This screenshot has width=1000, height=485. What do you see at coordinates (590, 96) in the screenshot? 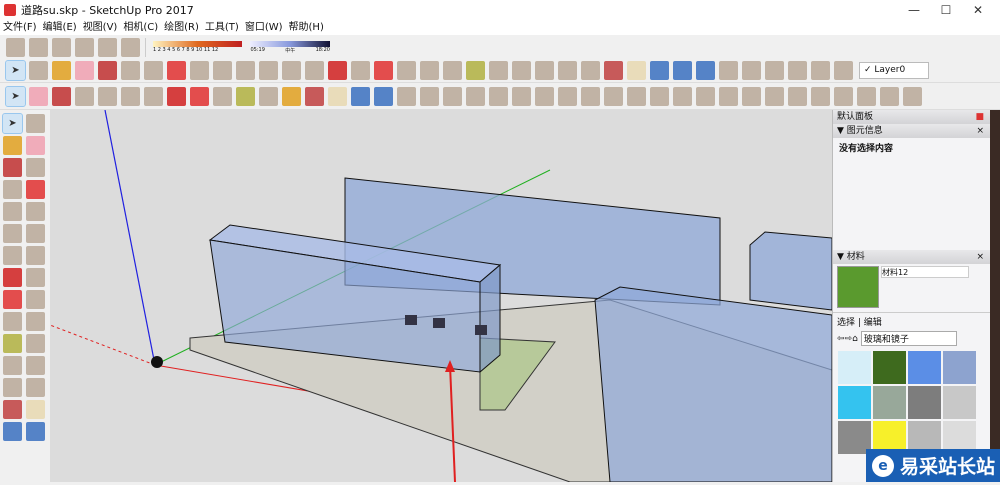
I see `shaded-icon` at bounding box center [590, 96].